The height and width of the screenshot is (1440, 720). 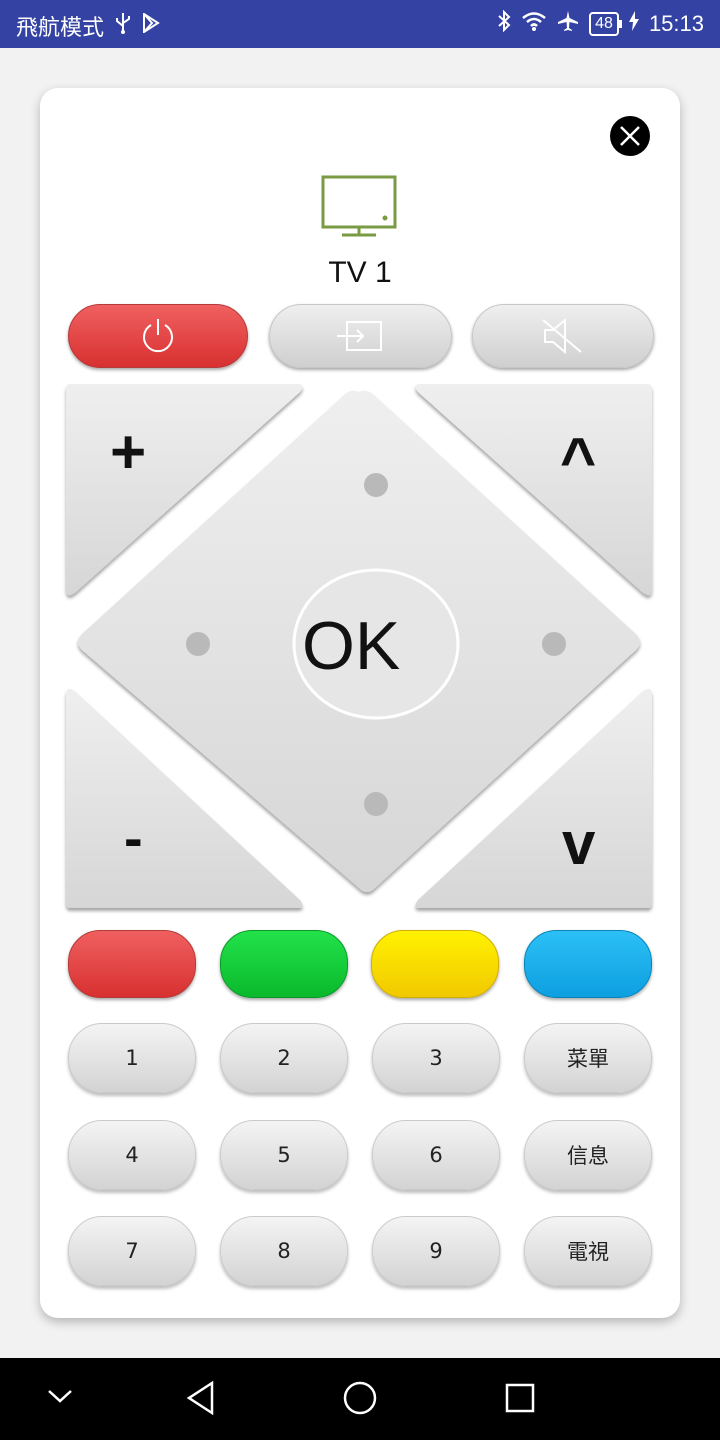 What do you see at coordinates (504, 23) in the screenshot?
I see `bluetooth-icon` at bounding box center [504, 23].